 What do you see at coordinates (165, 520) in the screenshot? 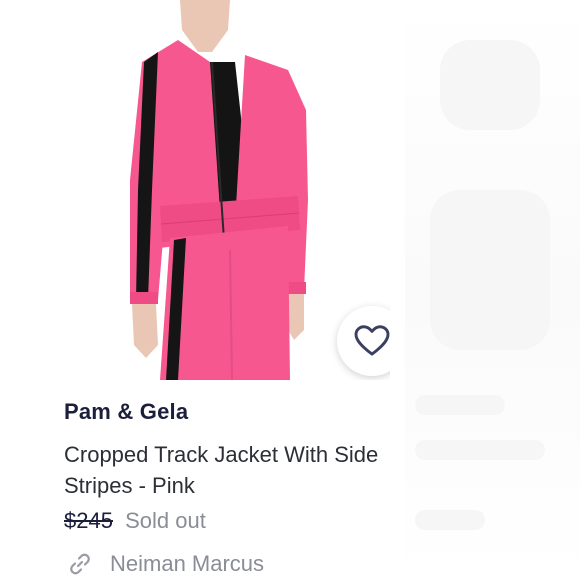
I see `sold-out-status: Sold out` at bounding box center [165, 520].